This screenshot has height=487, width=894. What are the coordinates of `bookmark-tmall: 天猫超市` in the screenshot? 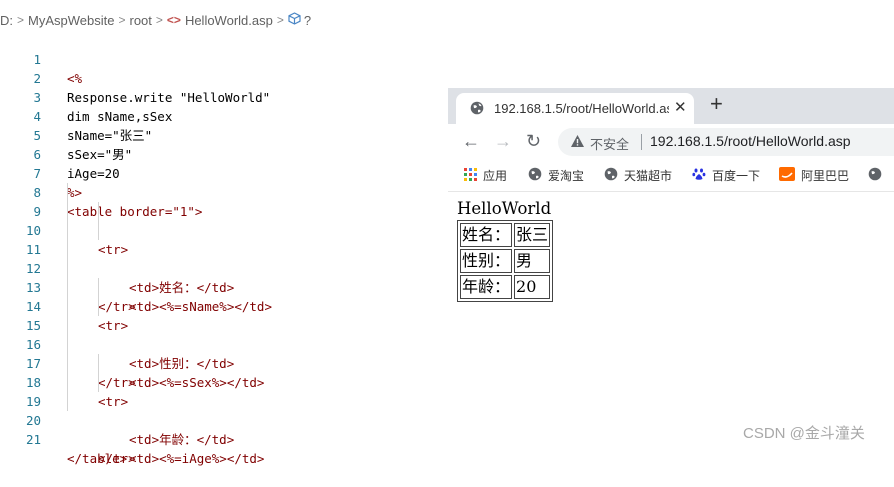 It's located at (638, 175).